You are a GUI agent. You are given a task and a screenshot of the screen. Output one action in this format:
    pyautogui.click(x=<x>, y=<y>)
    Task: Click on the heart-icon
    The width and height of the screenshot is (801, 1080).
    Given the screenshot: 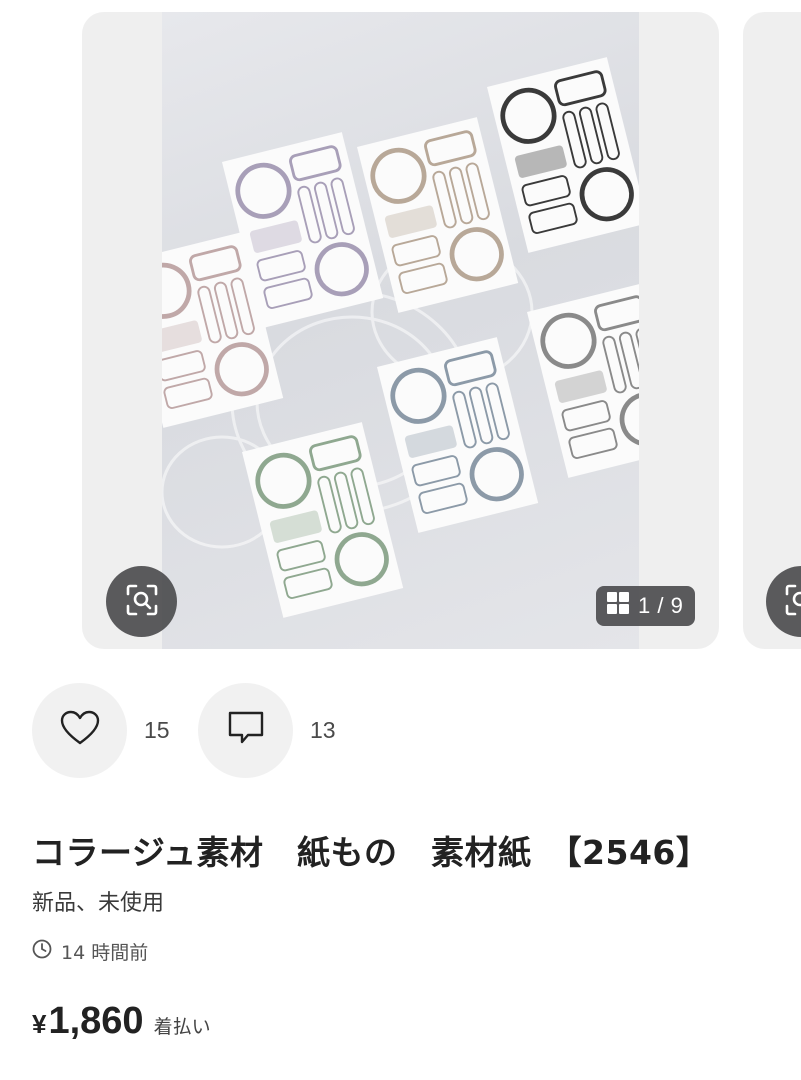 What is the action you would take?
    pyautogui.click(x=80, y=730)
    